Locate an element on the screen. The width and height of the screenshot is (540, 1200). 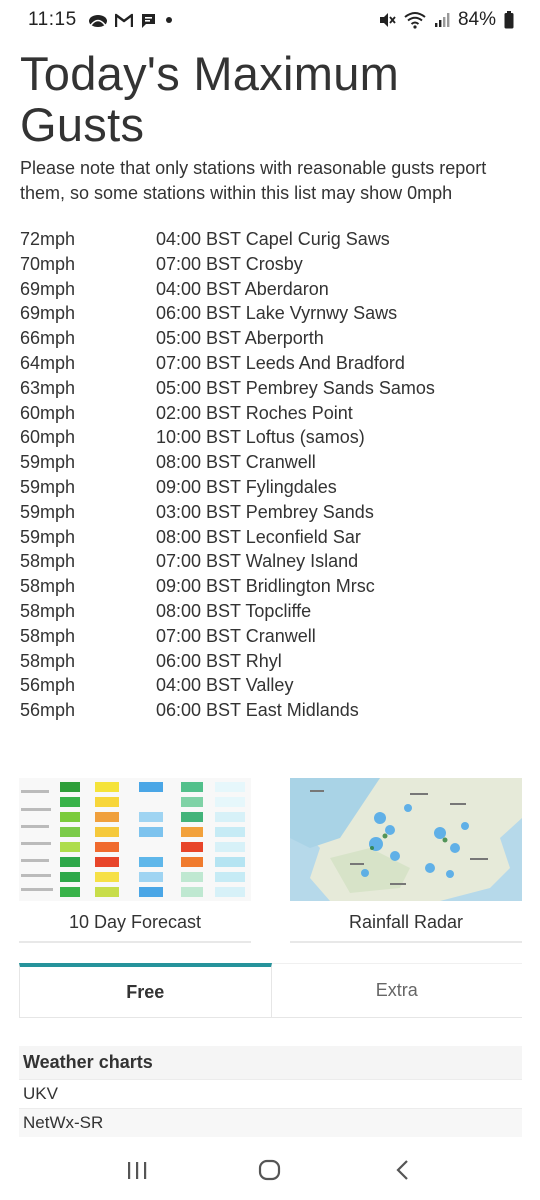
gust-speed: 60mph is located at coordinates (48, 412).